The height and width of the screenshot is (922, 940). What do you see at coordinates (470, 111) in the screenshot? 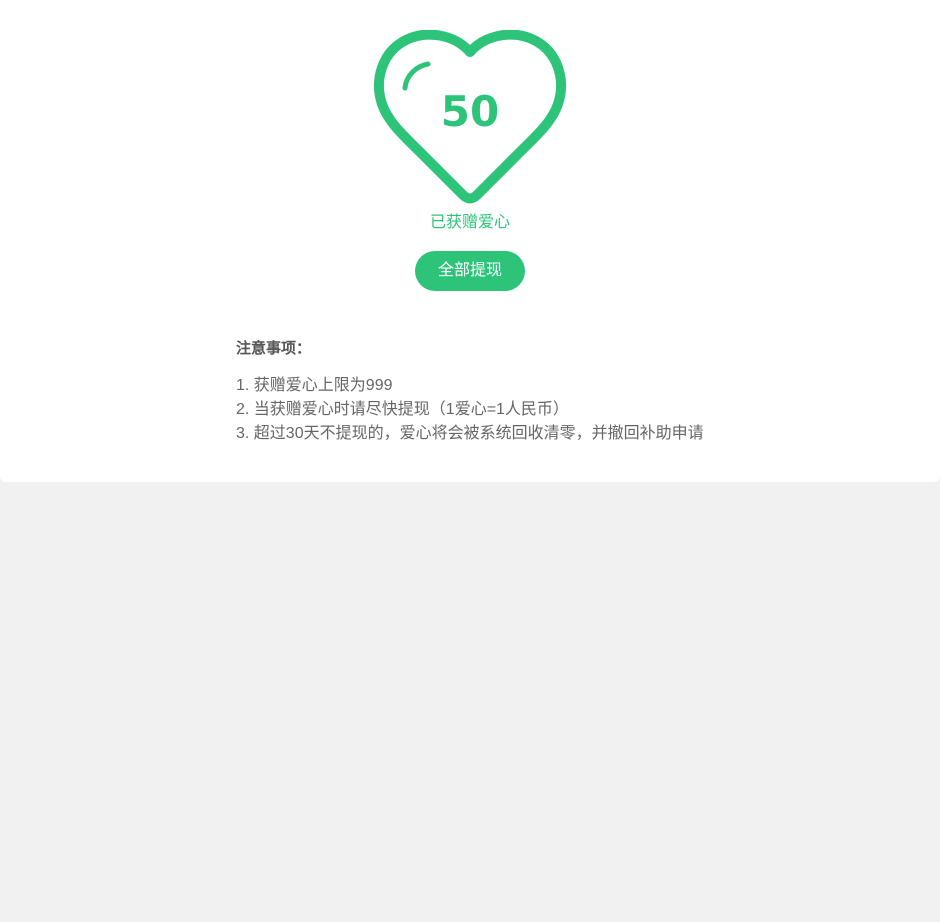
I see `love-count: 50` at bounding box center [470, 111].